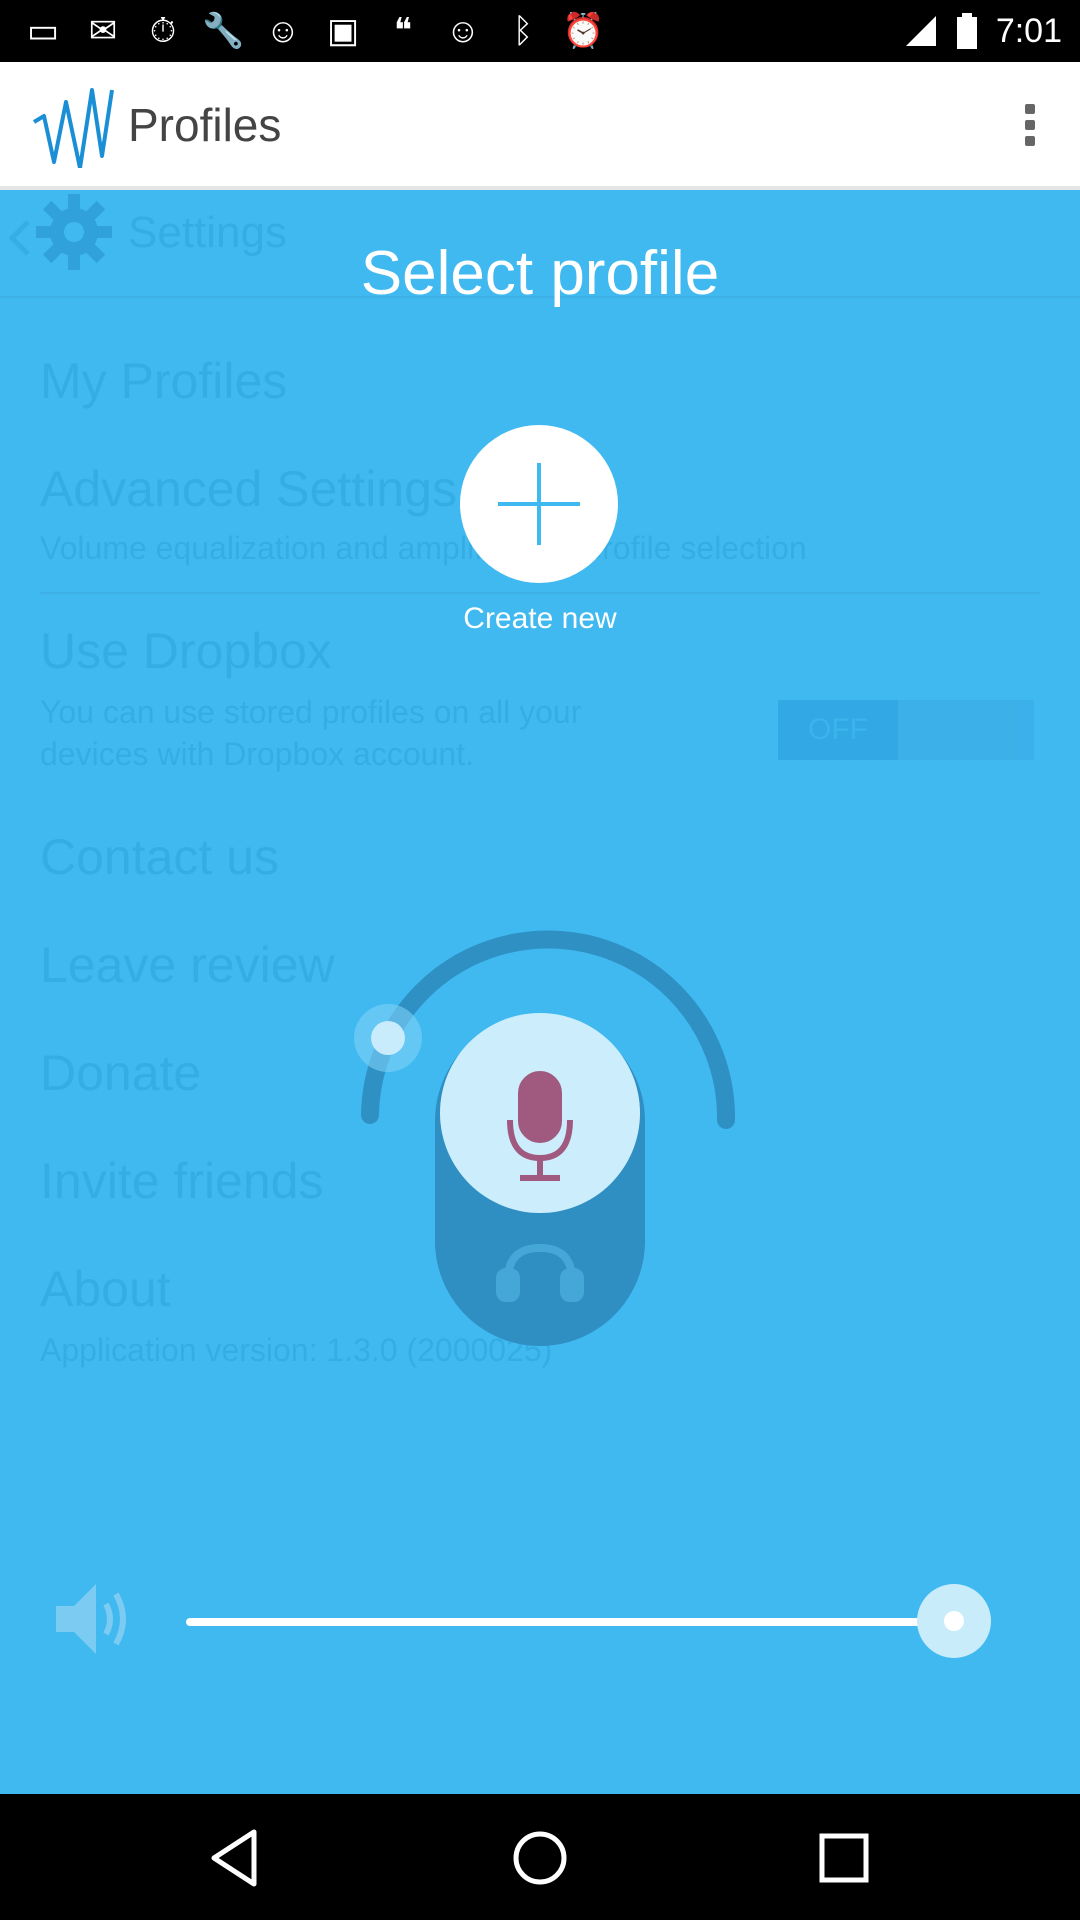 This screenshot has height=1920, width=1080. What do you see at coordinates (403, 31) in the screenshot?
I see `quote-icon: ❝` at bounding box center [403, 31].